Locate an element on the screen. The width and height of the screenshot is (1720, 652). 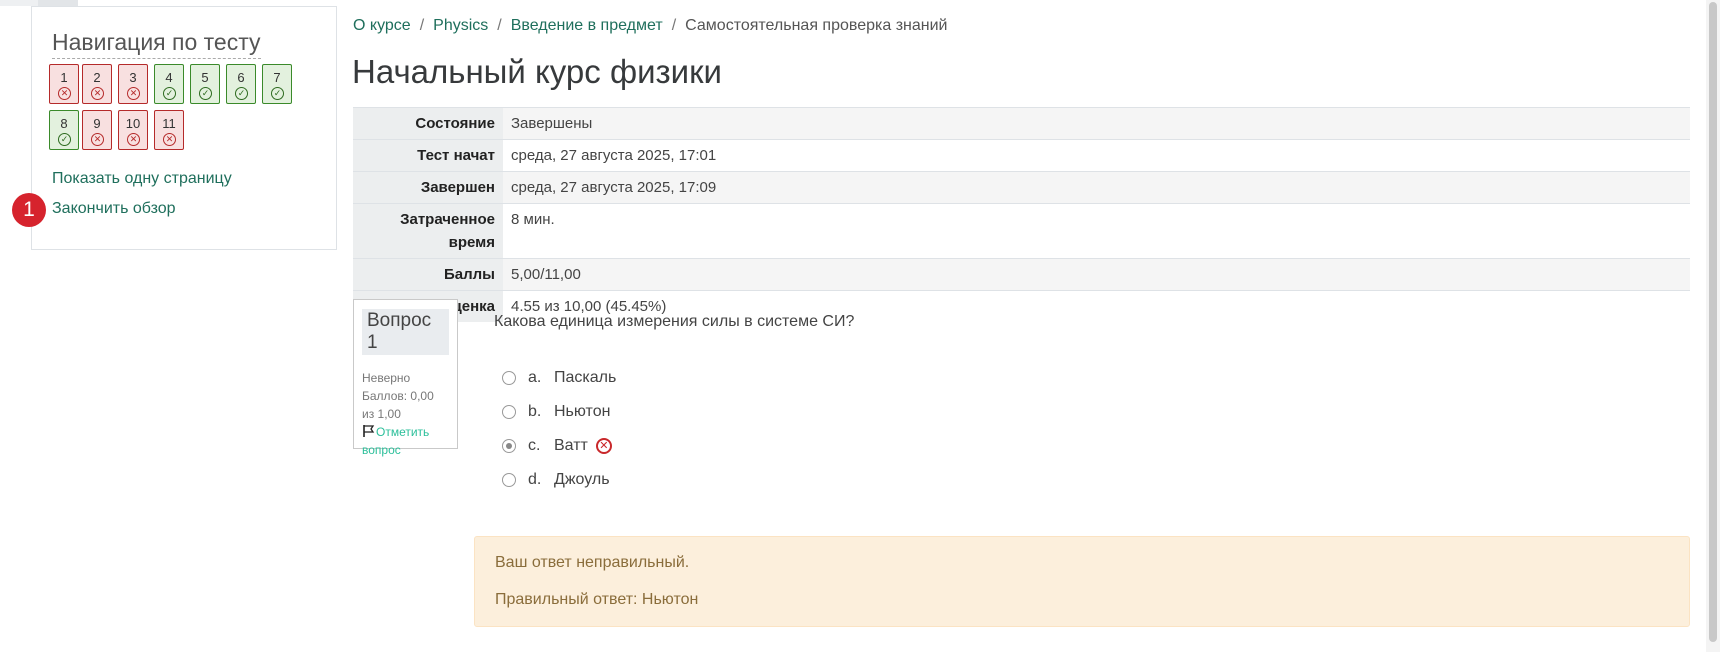
answer-option-c: c. Ватт ✕ is located at coordinates (557, 446).